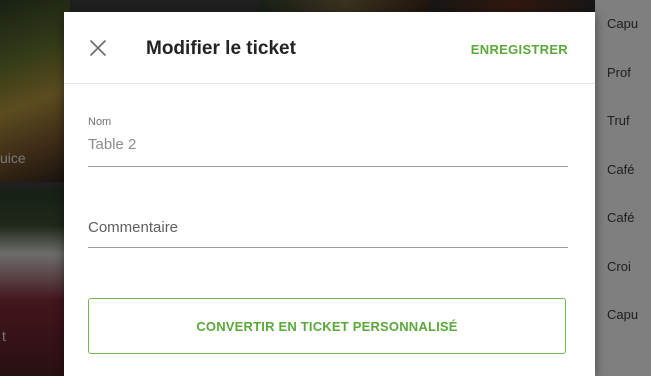 The width and height of the screenshot is (651, 376). Describe the element at coordinates (619, 72) in the screenshot. I see `list-item: Prof` at that location.